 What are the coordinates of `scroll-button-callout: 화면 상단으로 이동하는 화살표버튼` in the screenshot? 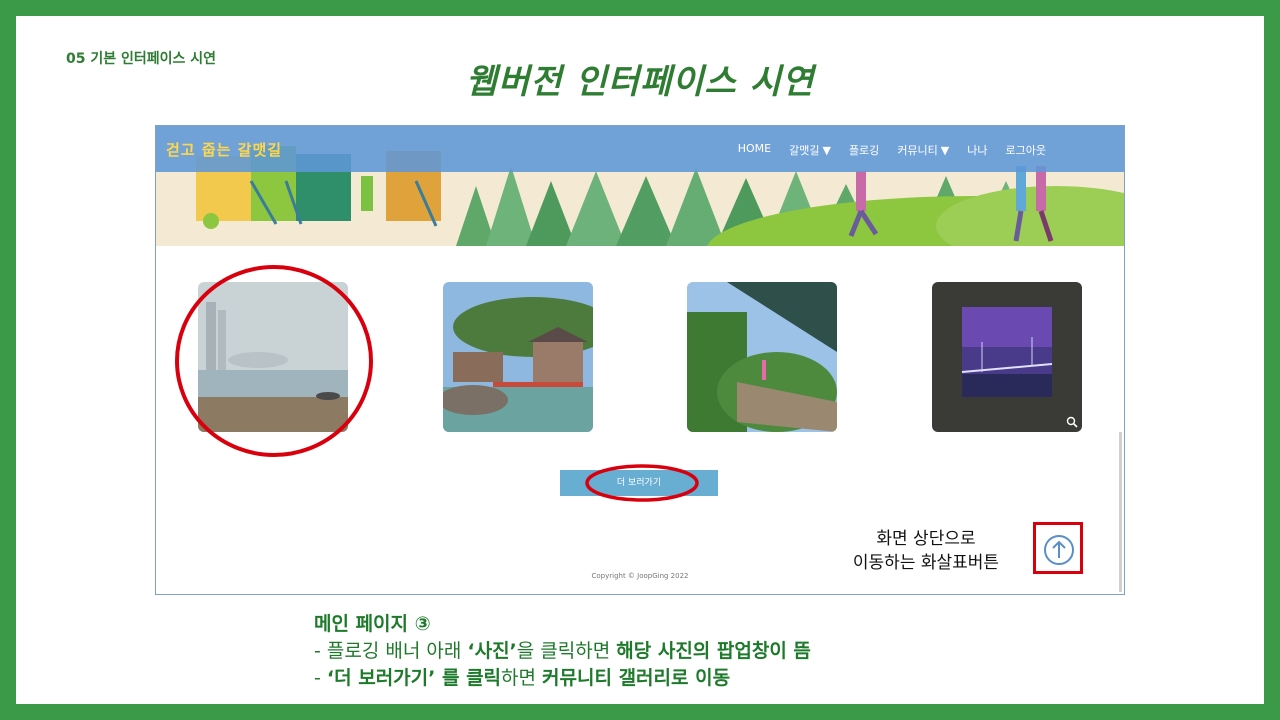 It's located at (926, 551).